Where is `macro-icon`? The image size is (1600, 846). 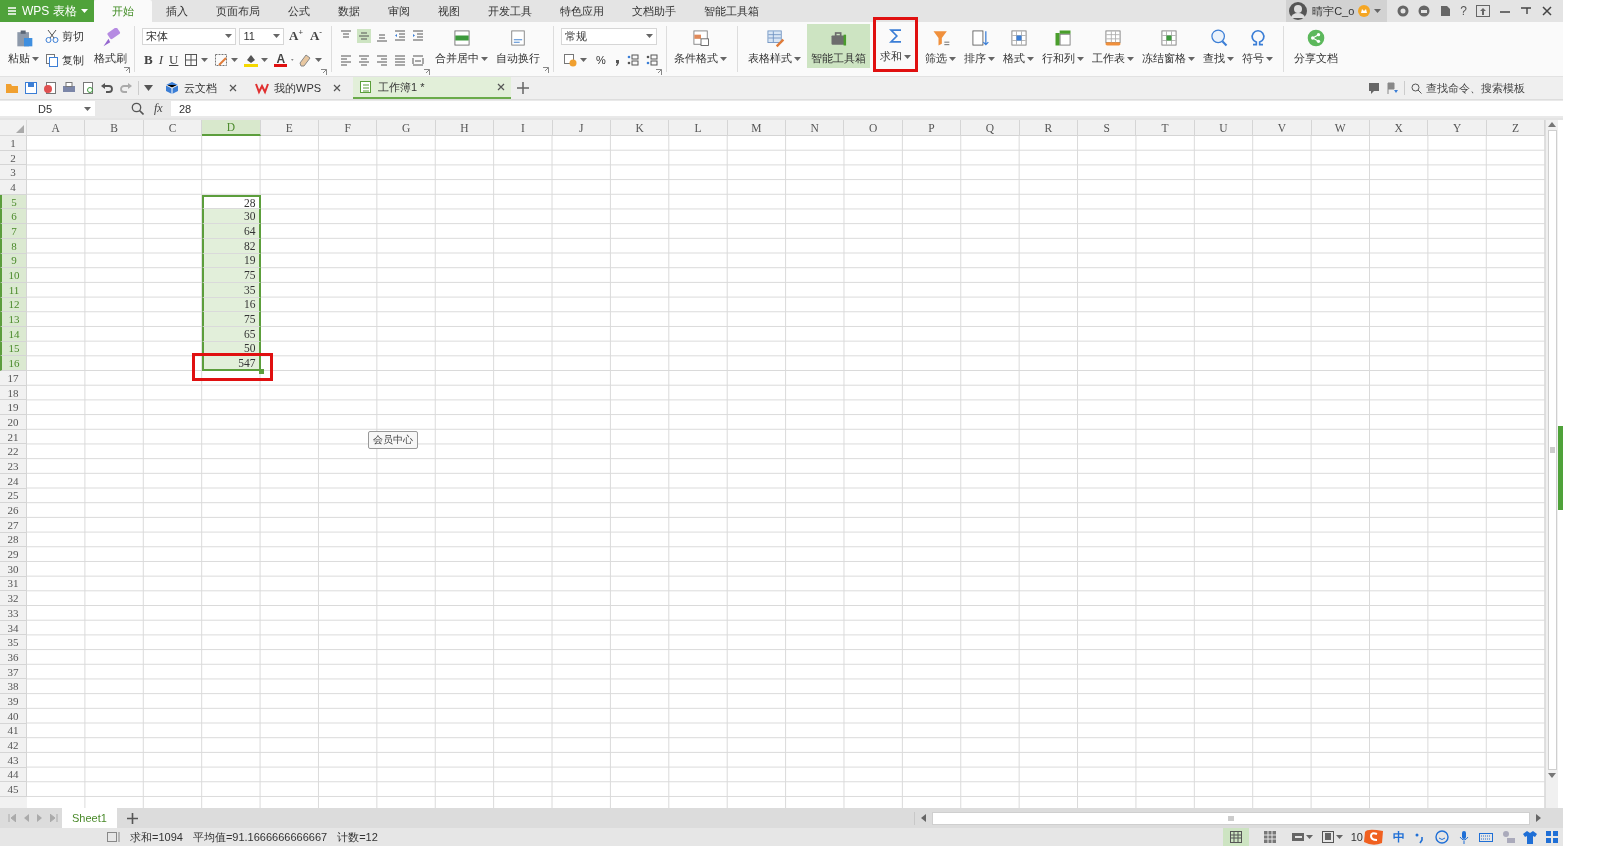
macro-icon is located at coordinates (113, 837).